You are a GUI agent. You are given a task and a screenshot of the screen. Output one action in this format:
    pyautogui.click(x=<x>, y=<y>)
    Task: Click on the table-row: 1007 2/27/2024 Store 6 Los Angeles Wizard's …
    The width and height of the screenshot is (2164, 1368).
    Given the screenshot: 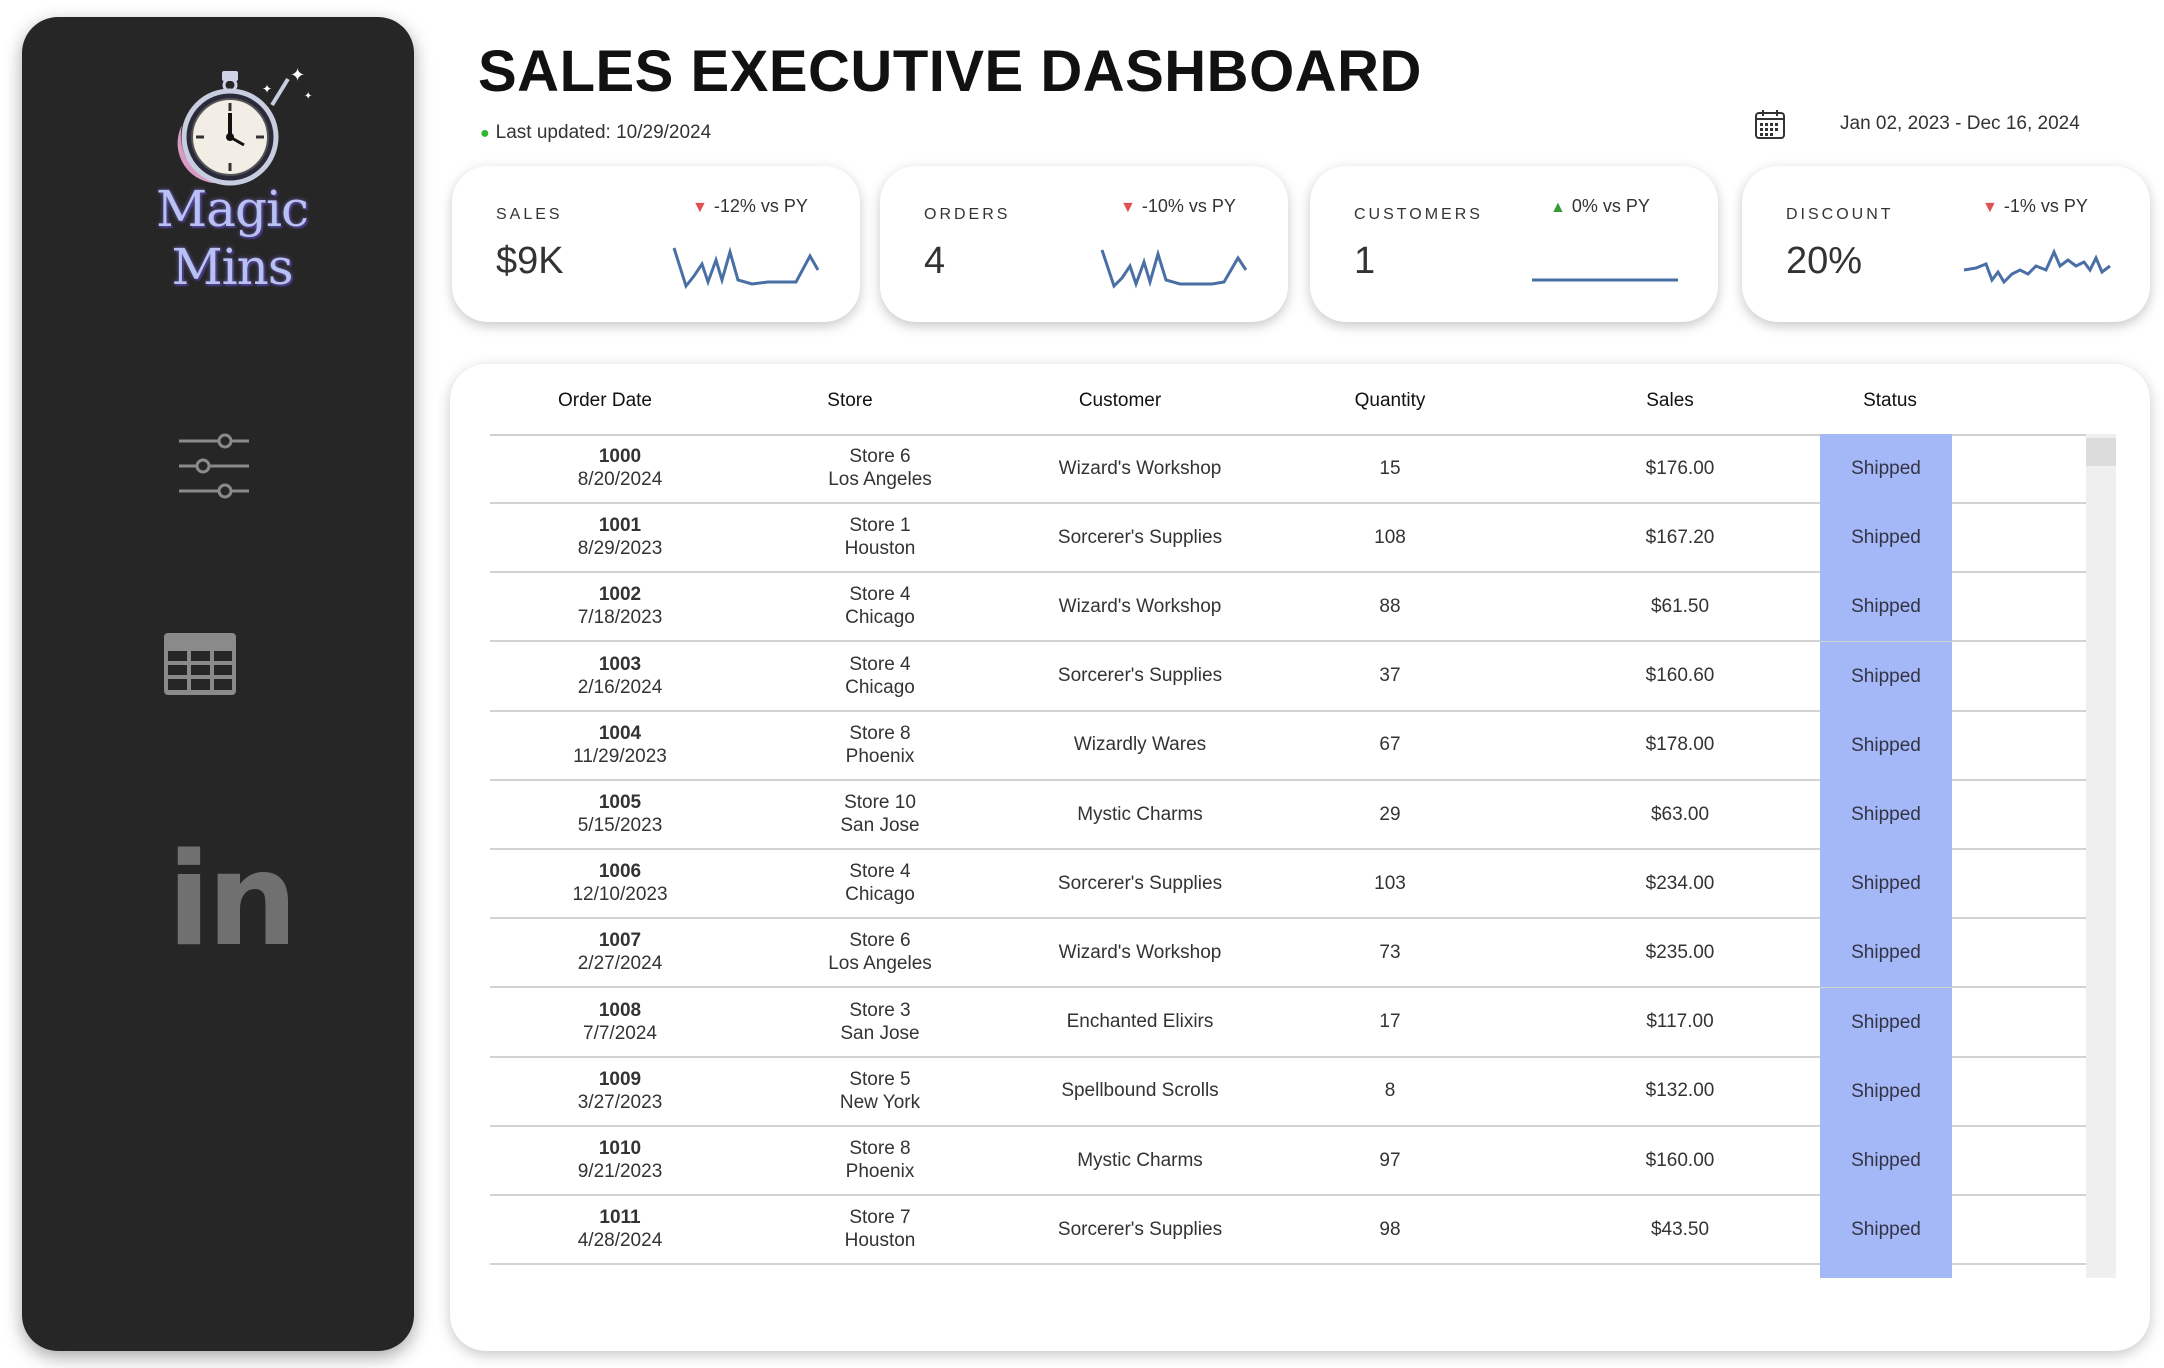 What is the action you would take?
    pyautogui.click(x=1288, y=953)
    